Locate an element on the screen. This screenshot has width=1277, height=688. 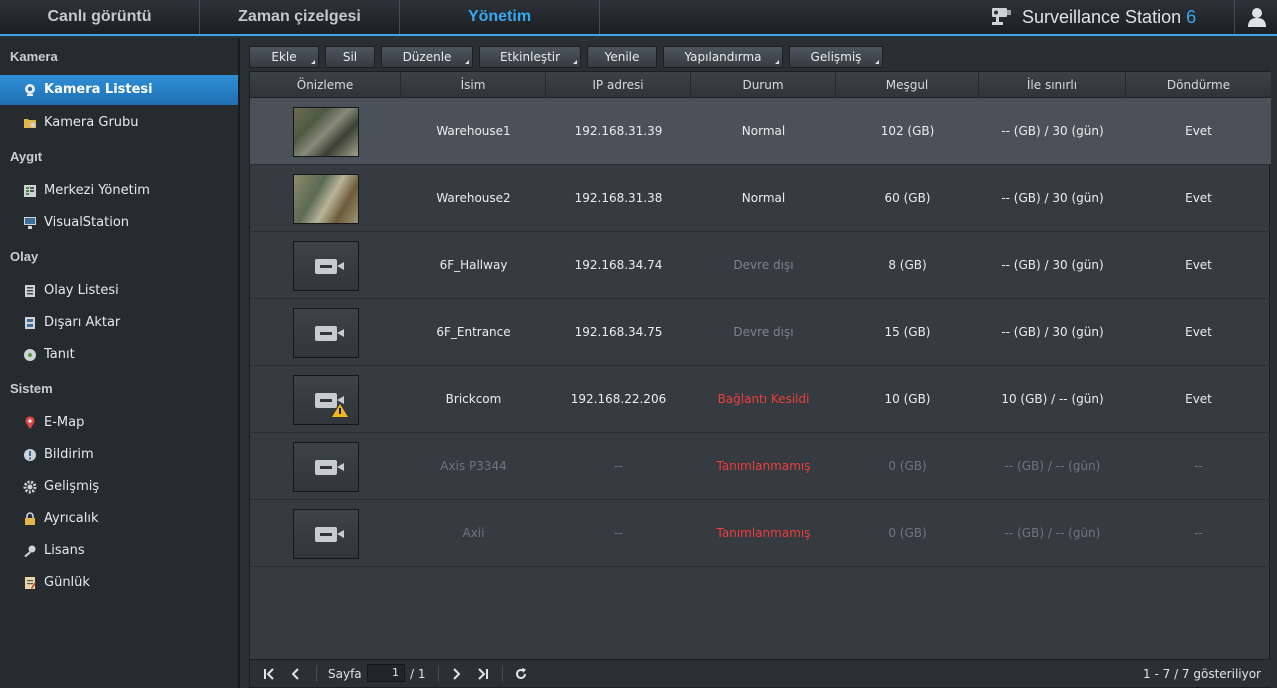
map-pin-icon is located at coordinates (30, 422).